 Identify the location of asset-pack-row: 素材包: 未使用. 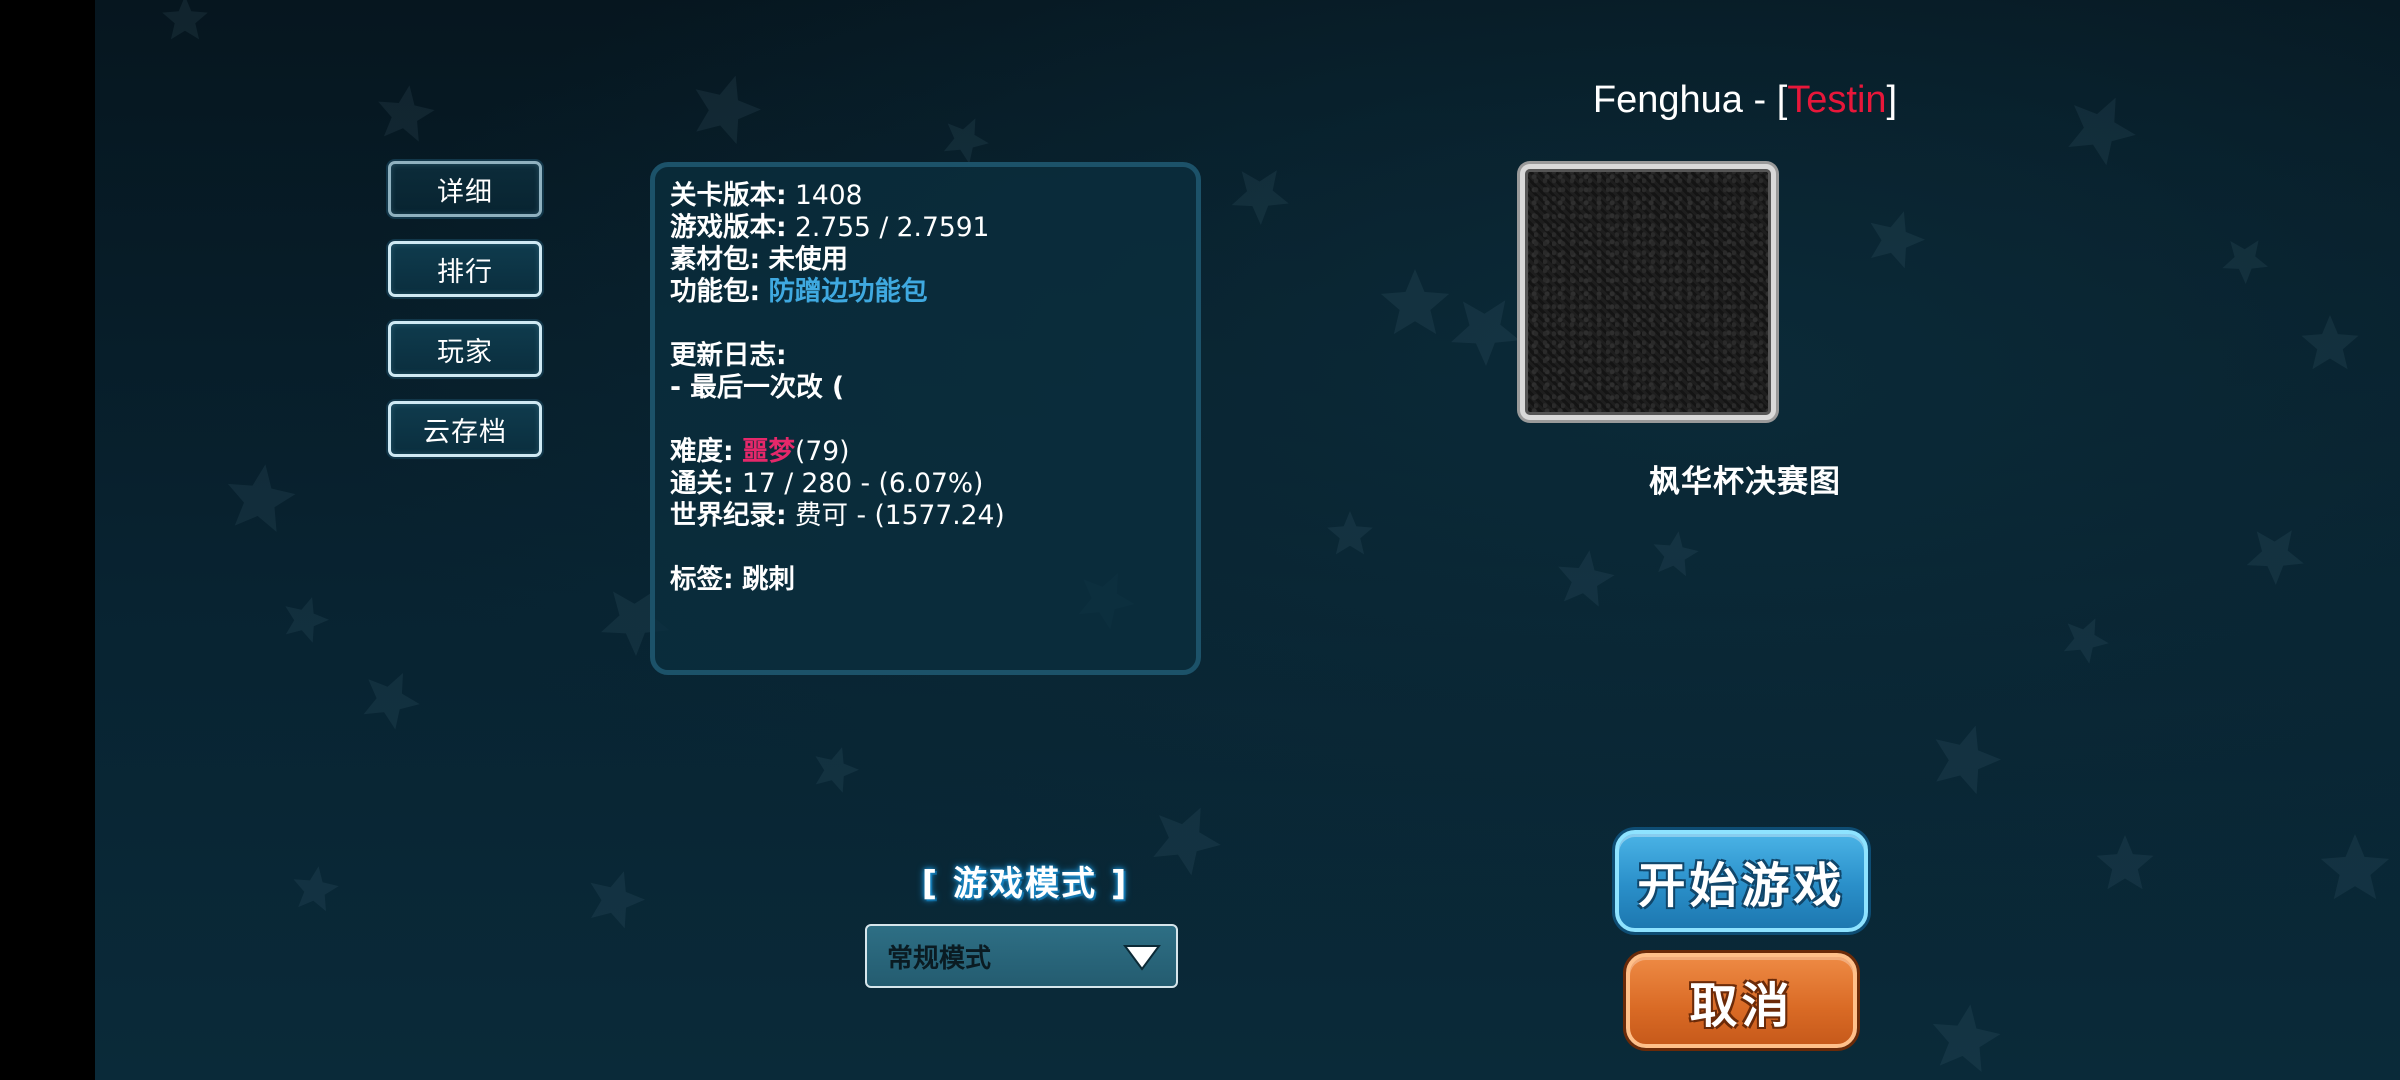
(933, 260).